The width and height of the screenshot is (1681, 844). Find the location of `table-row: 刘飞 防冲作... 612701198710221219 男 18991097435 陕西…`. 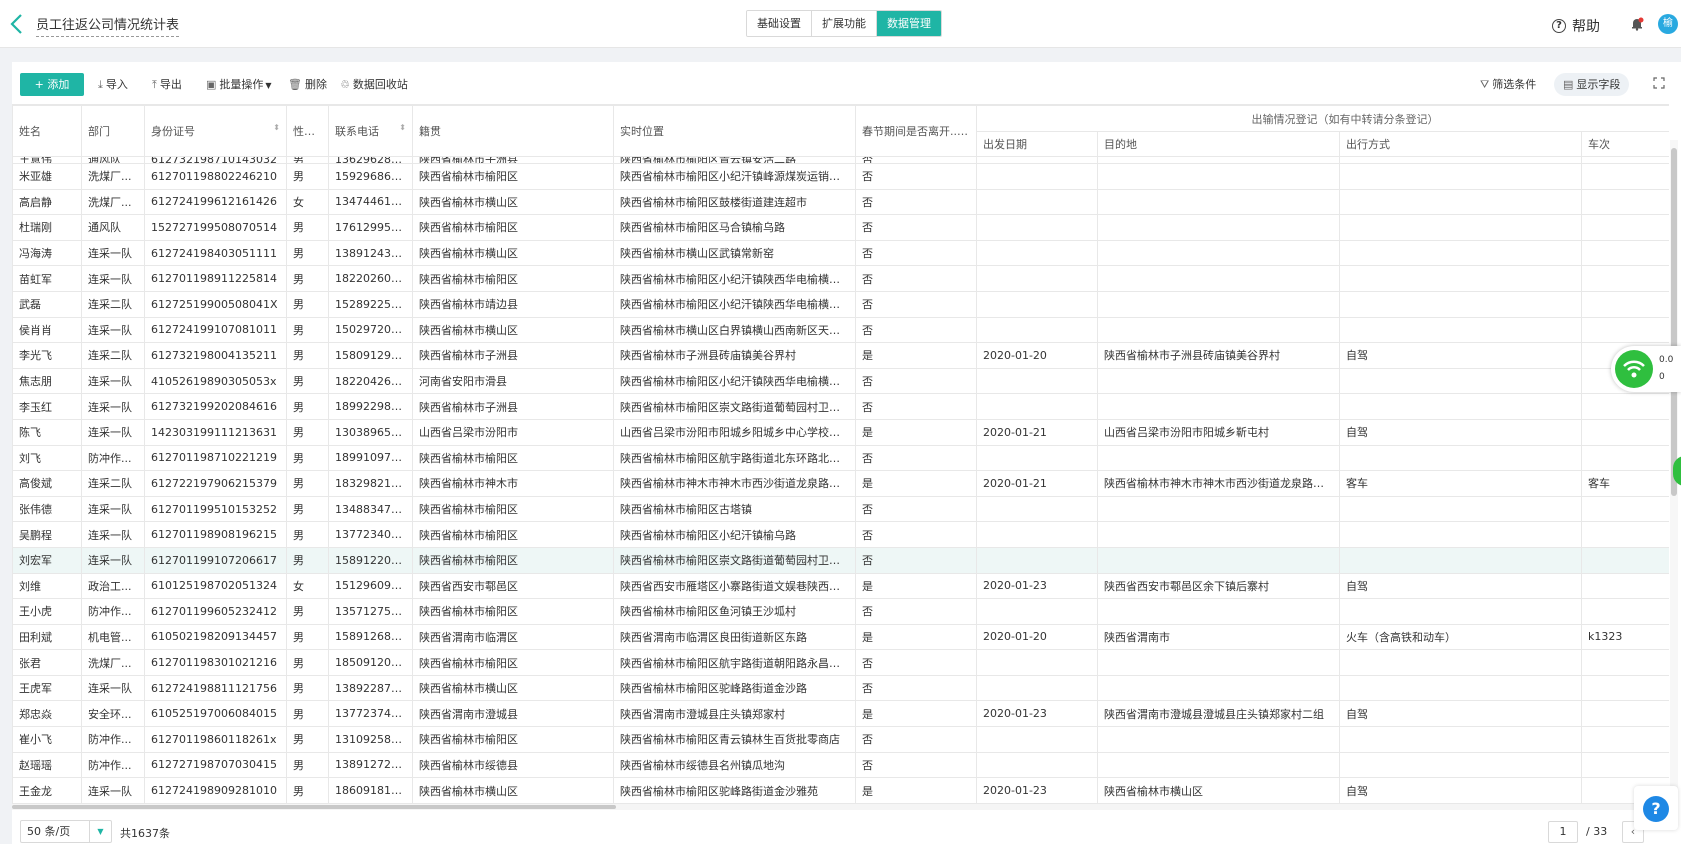

table-row: 刘飞 防冲作... 612701198710221219 男 18991097435 陕西… is located at coordinates (840, 458).